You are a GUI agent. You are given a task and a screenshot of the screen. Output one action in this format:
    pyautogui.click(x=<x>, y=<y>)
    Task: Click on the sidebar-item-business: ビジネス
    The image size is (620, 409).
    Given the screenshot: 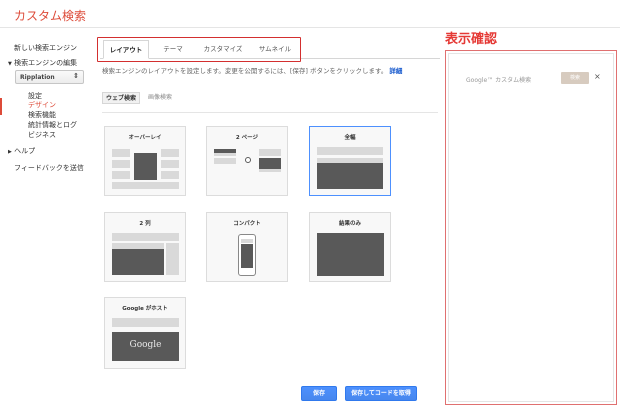 What is the action you would take?
    pyautogui.click(x=42, y=135)
    